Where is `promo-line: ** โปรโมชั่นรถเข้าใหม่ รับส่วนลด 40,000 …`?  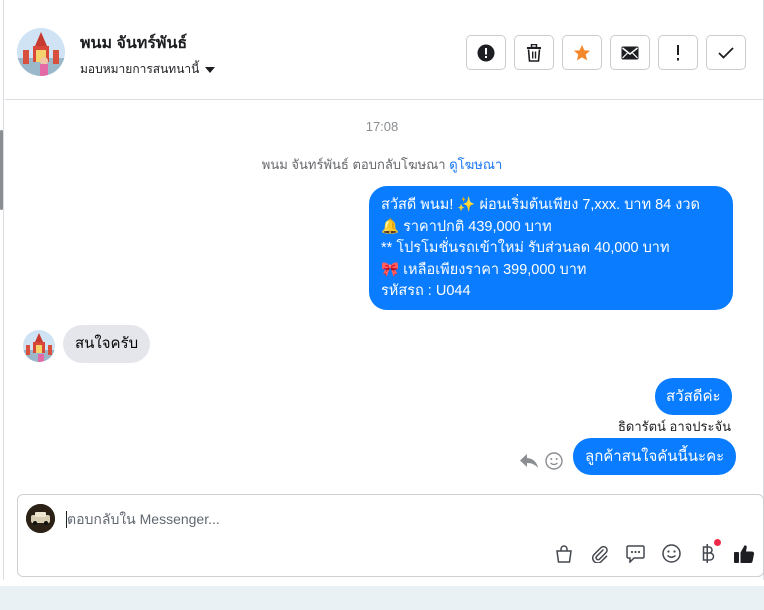 promo-line: ** โปรโมชั่นรถเข้าใหม่ รับส่วนลด 40,000 … is located at coordinates (525, 248).